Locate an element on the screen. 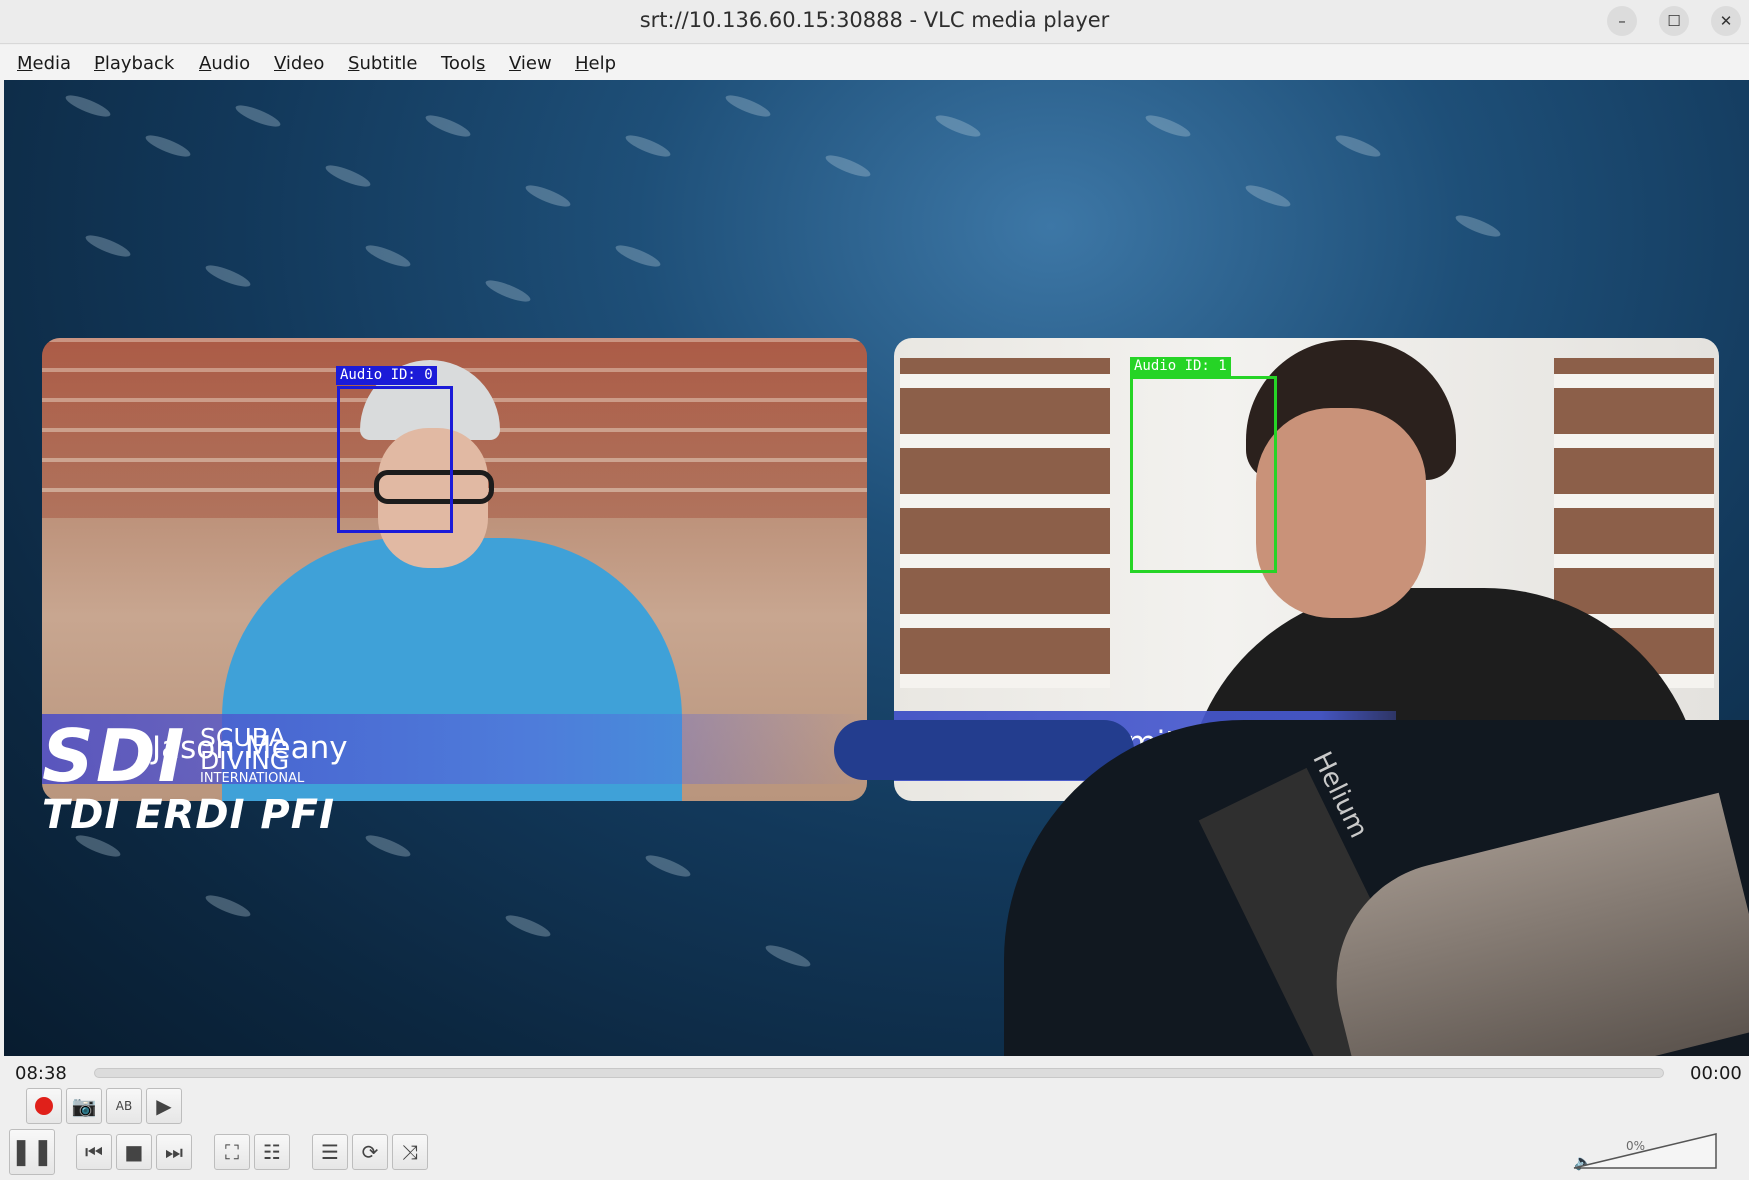 This screenshot has width=1749, height=1180. loop-ab-icon: AB is located at coordinates (124, 1106).